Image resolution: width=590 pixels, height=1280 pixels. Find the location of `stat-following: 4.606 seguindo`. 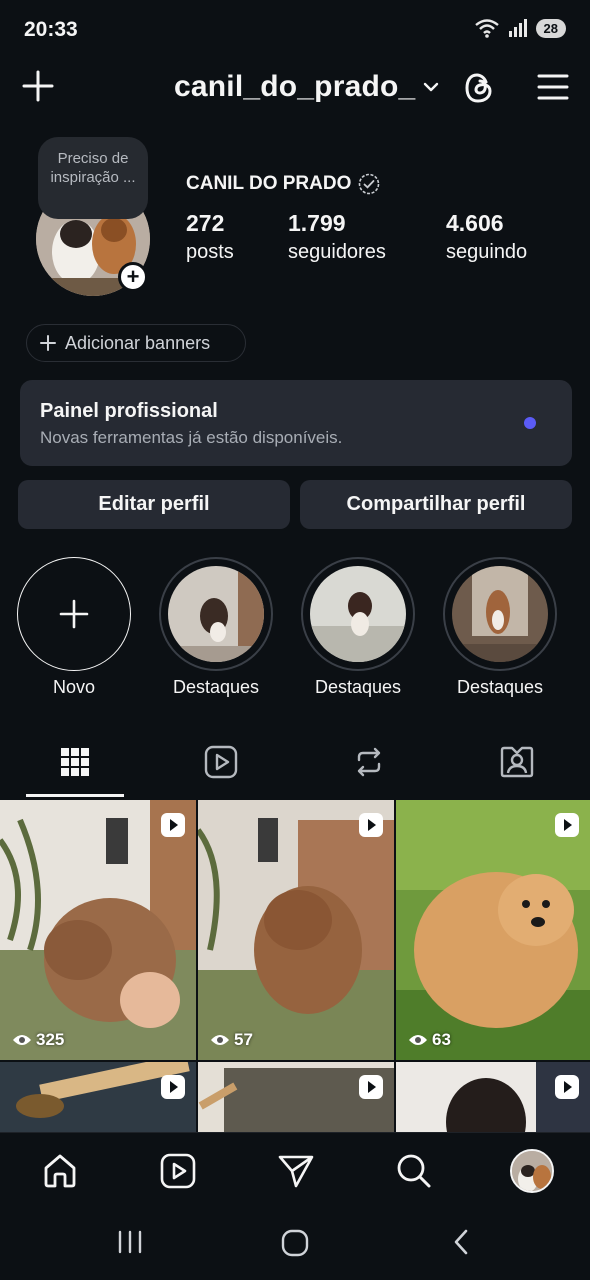

stat-following: 4.606 seguindo is located at coordinates (486, 237).